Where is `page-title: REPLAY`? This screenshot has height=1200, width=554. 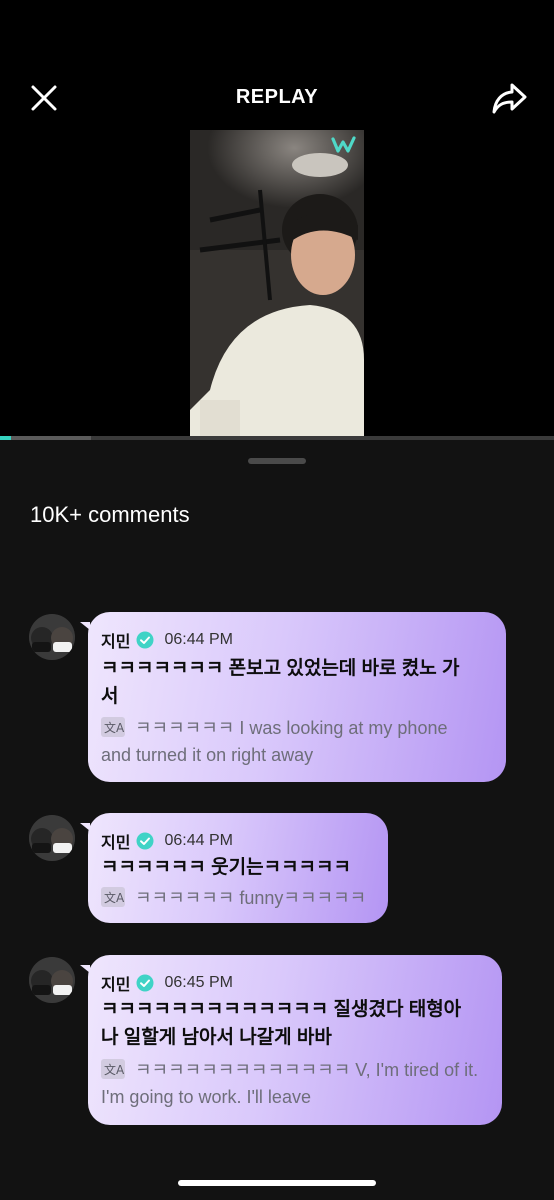 page-title: REPLAY is located at coordinates (277, 97).